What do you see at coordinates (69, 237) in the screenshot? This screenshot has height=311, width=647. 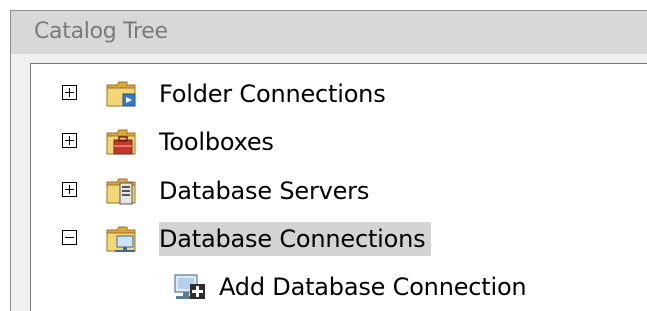 I see `collapse-icon` at bounding box center [69, 237].